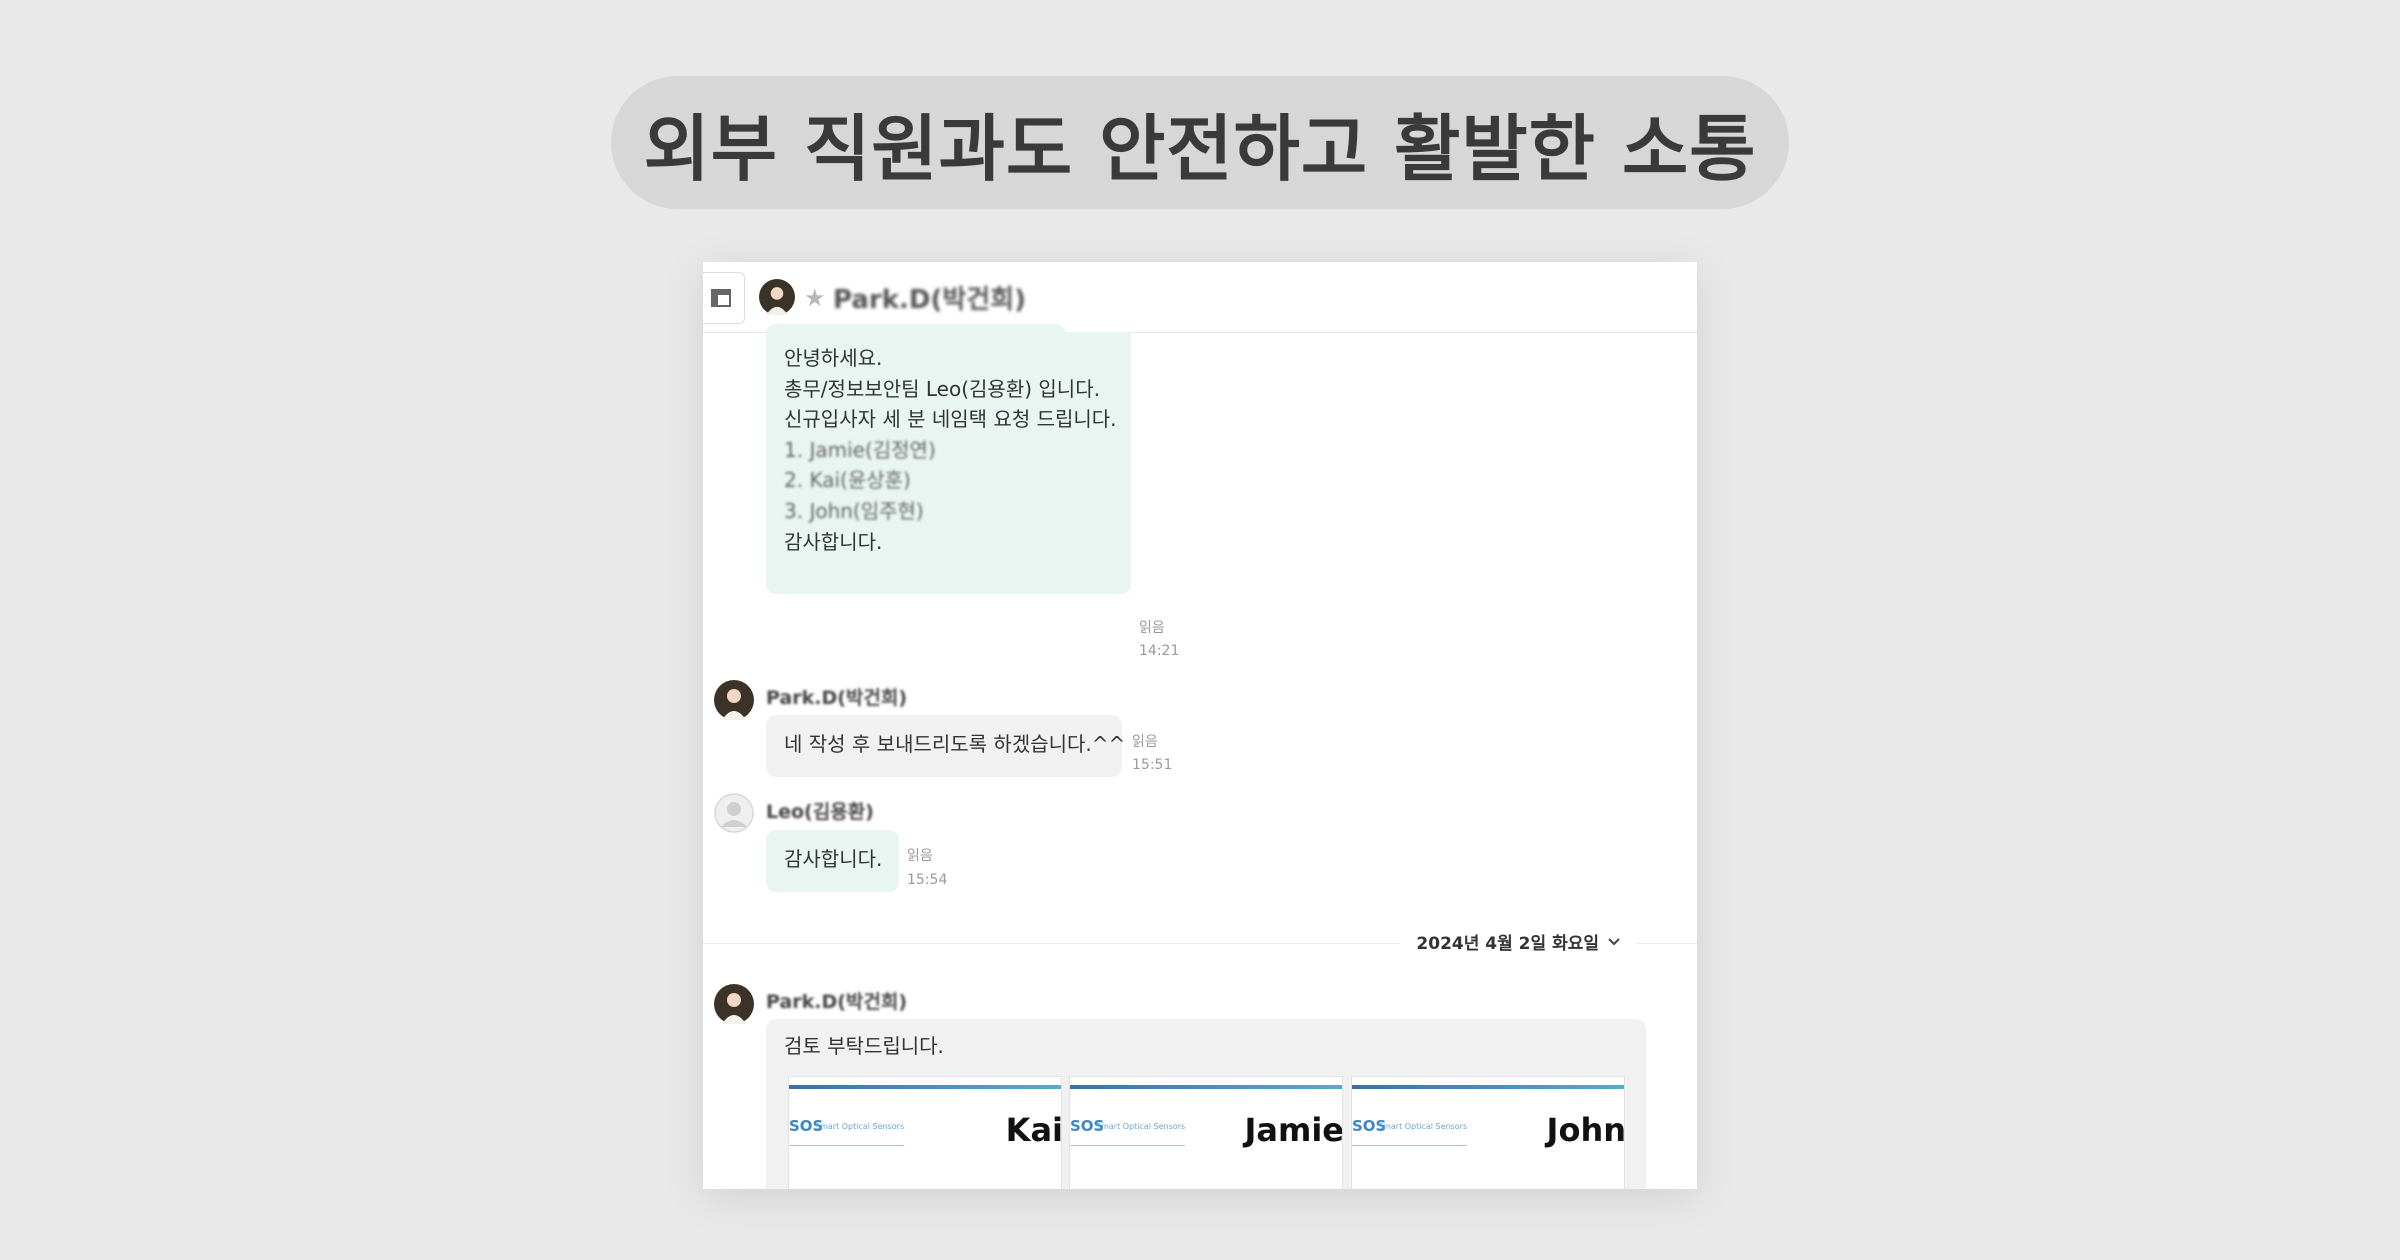  What do you see at coordinates (721, 298) in the screenshot?
I see `sidebar-toggle-icon` at bounding box center [721, 298].